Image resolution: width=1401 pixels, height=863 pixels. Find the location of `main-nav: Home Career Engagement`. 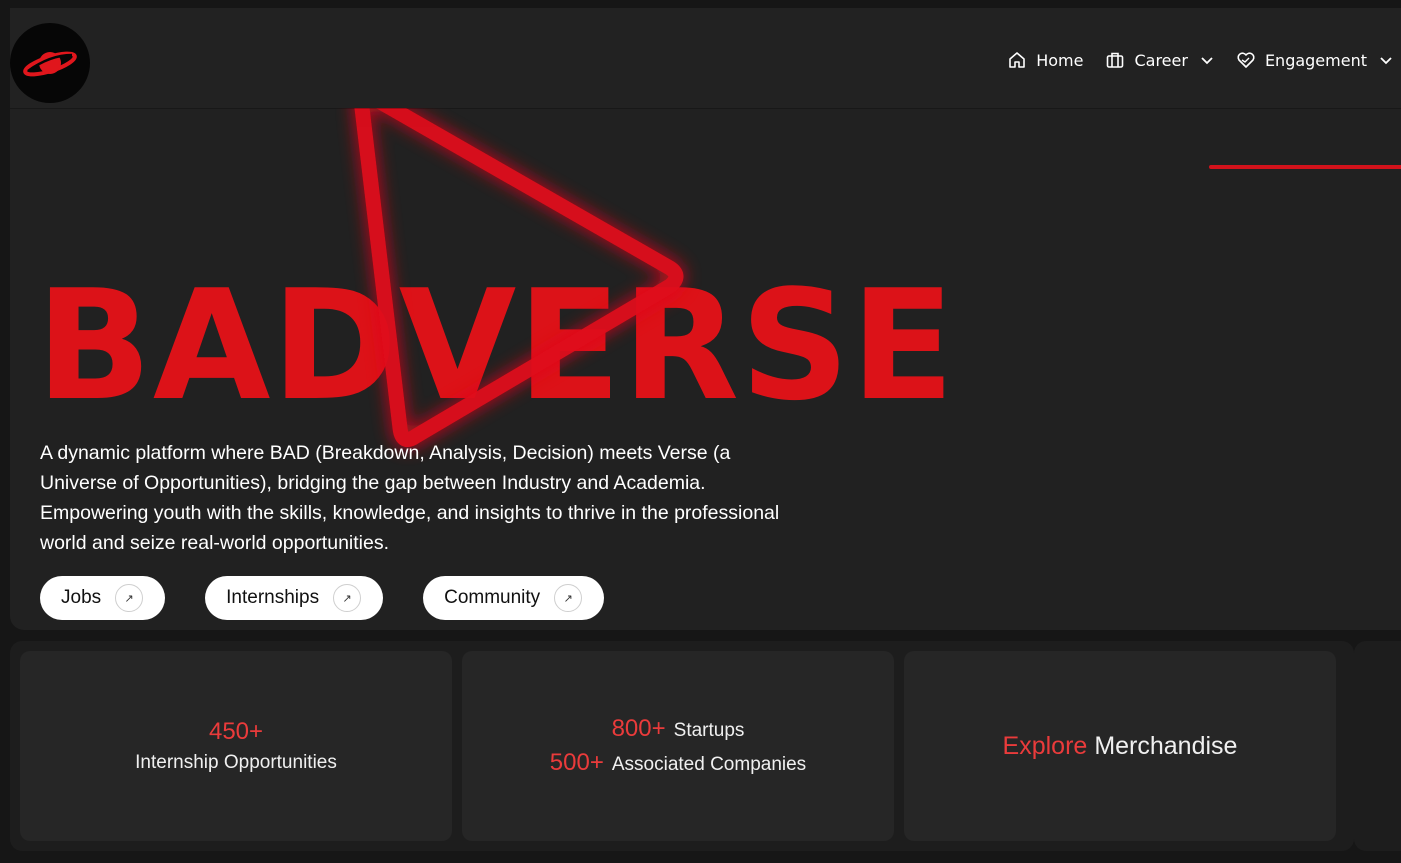

main-nav: Home Career Engagement is located at coordinates (1189, 60).